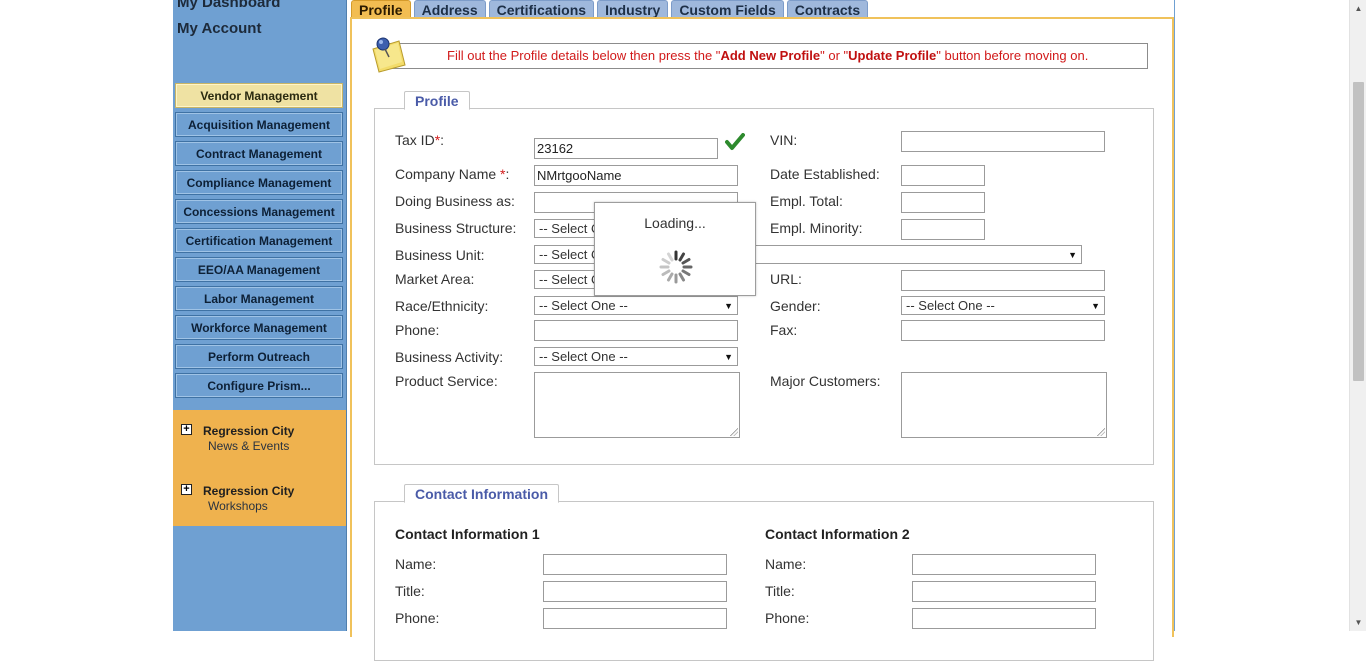 The image size is (1366, 661). Describe the element at coordinates (806, 201) in the screenshot. I see `empl-total-label: Empl. Total:` at that location.